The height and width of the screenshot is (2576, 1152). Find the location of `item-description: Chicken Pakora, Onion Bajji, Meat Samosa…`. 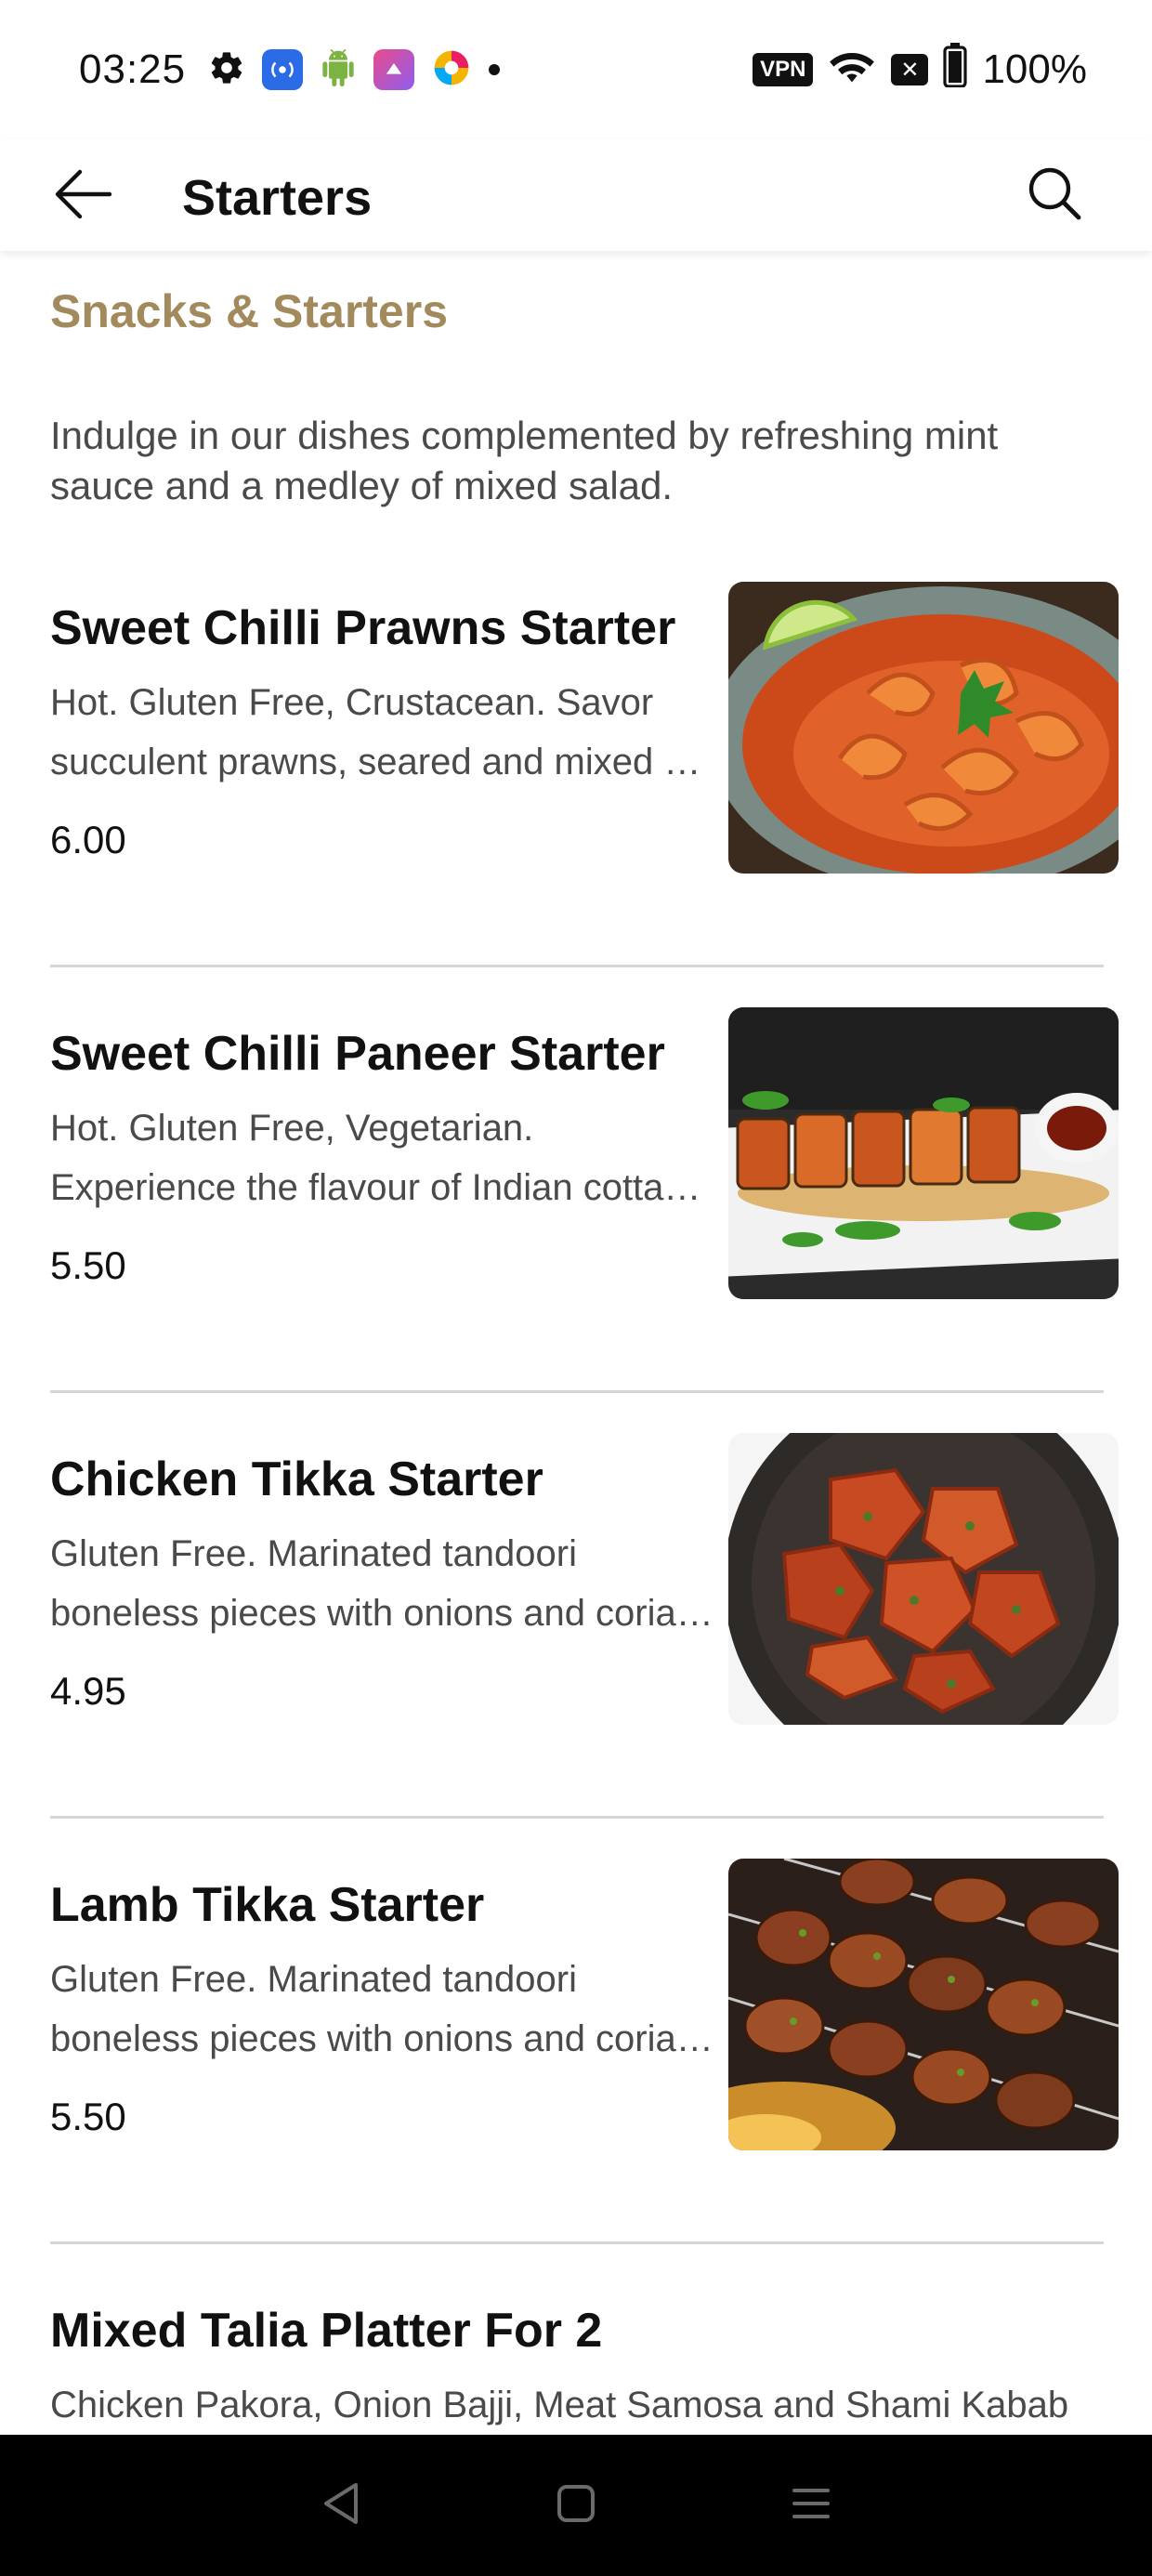

item-description: Chicken Pakora, Onion Bajji, Meat Samosa… is located at coordinates (559, 2405).